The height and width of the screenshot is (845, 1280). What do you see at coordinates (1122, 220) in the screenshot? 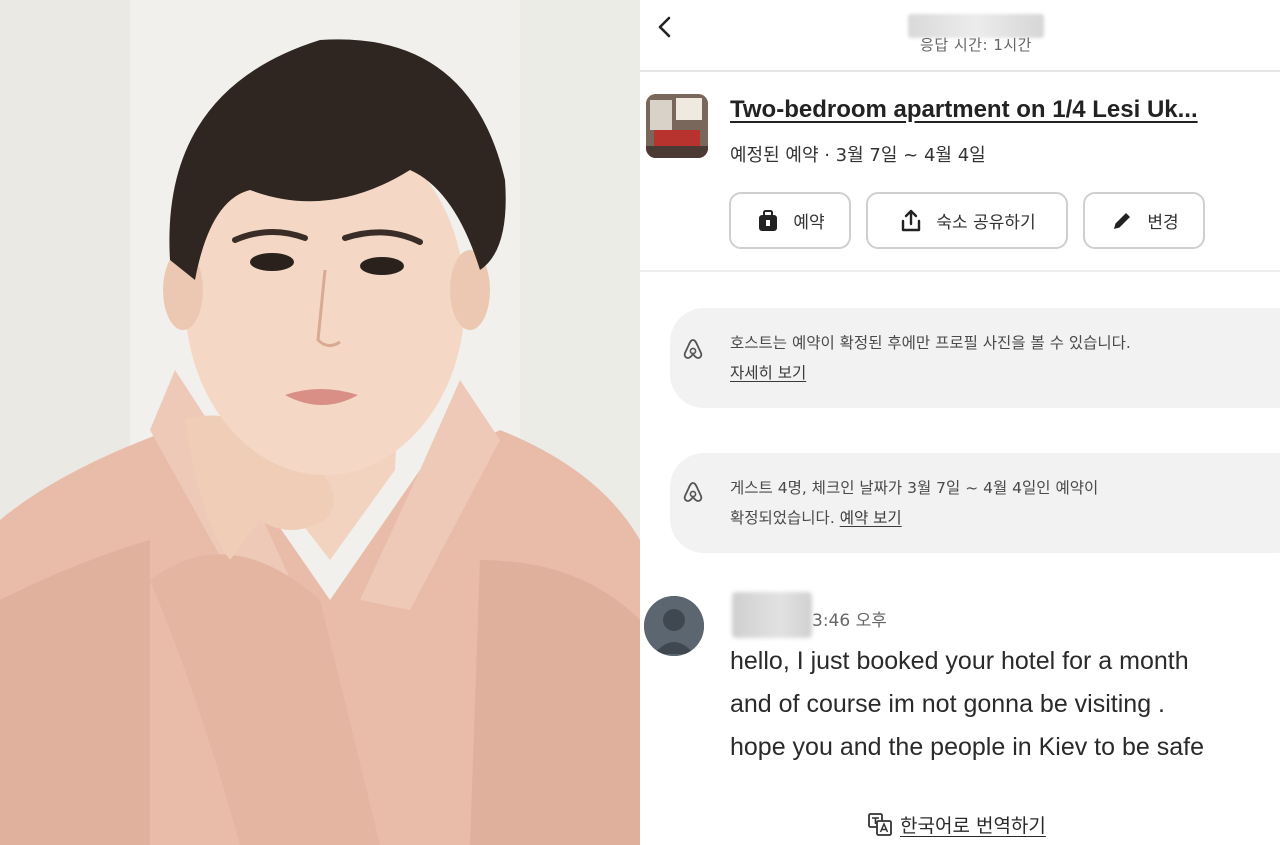
I see `pencil-icon` at bounding box center [1122, 220].